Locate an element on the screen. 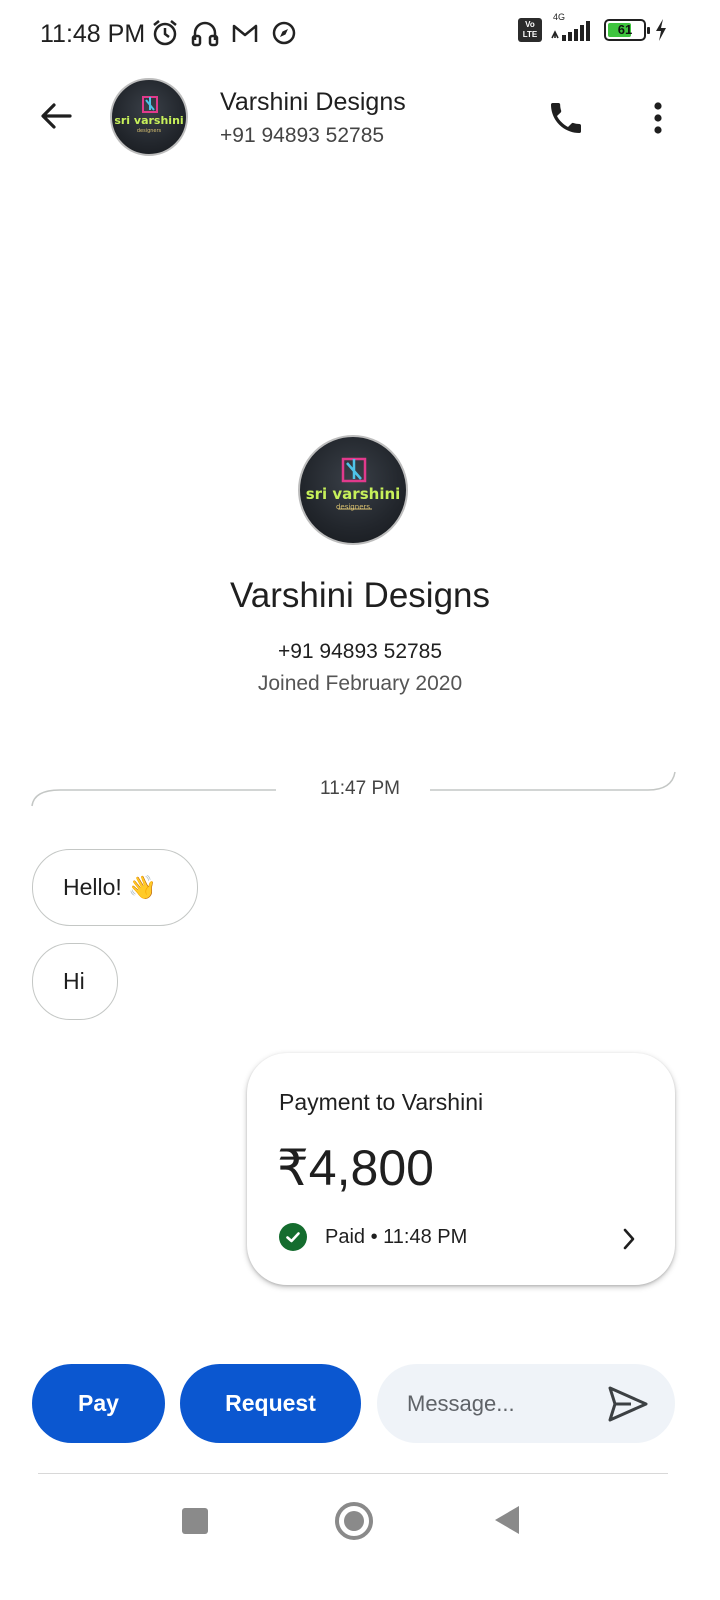 The height and width of the screenshot is (1600, 720). contact-name: Varshini Designs is located at coordinates (313, 102).